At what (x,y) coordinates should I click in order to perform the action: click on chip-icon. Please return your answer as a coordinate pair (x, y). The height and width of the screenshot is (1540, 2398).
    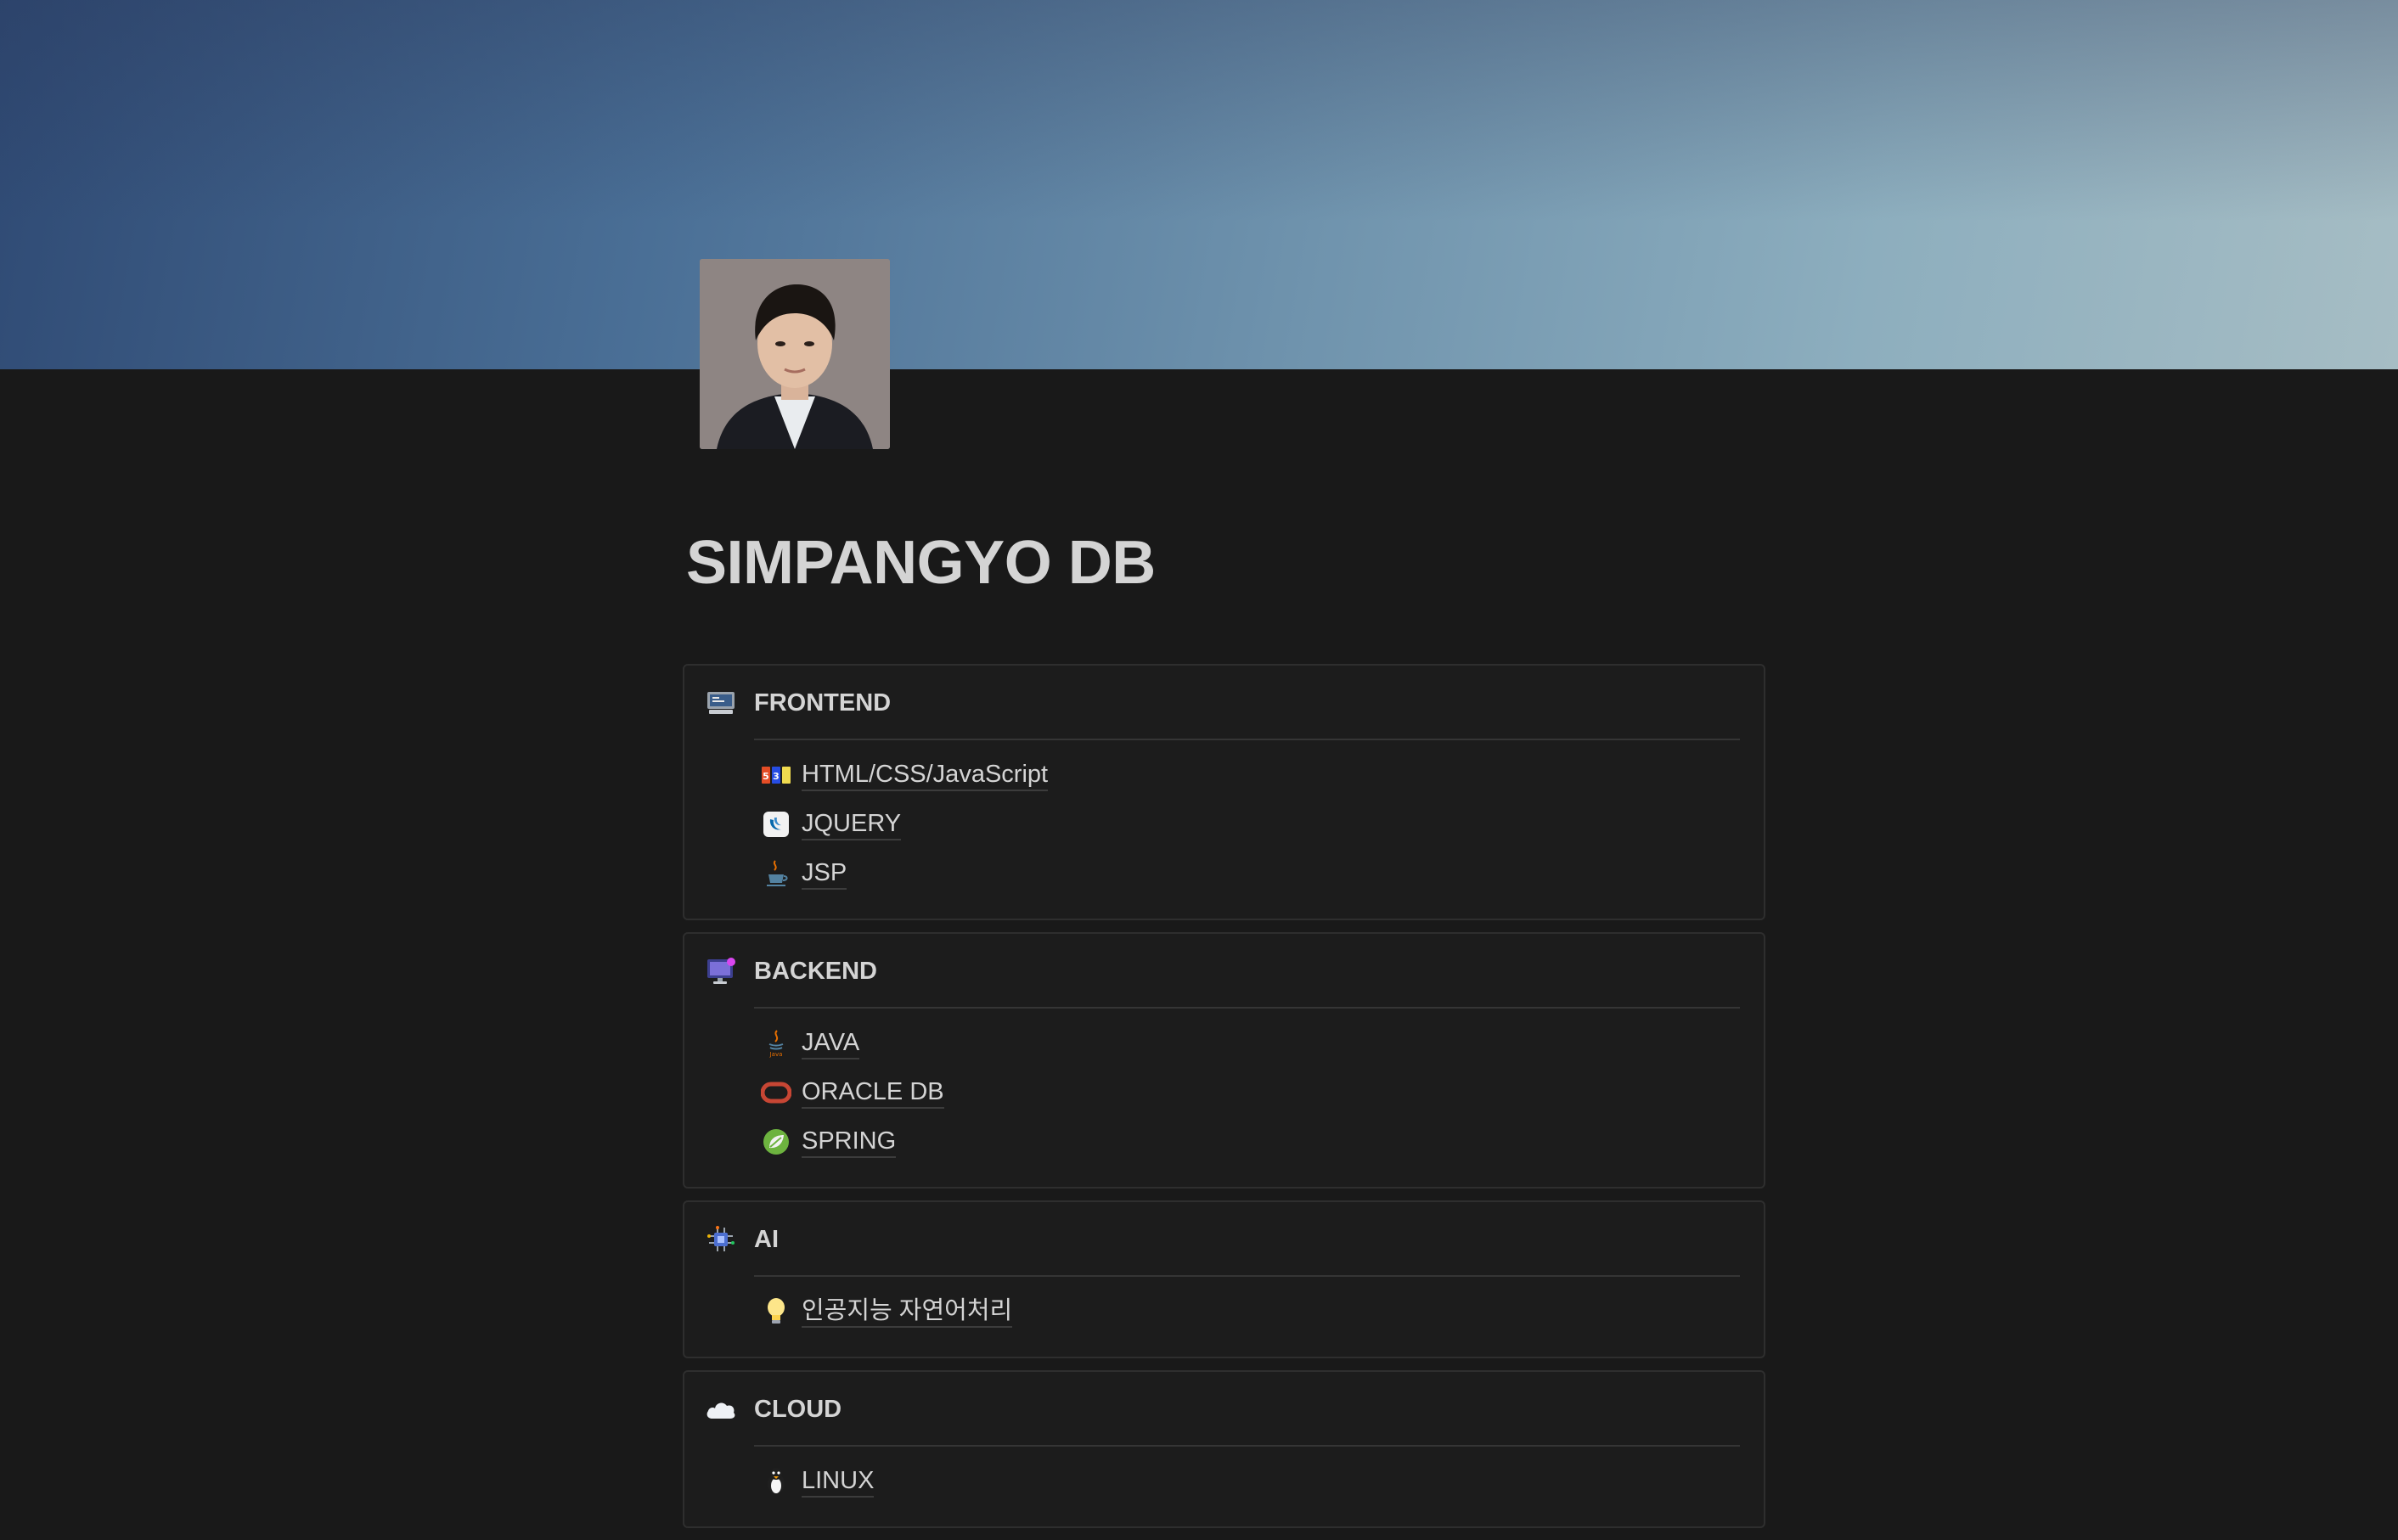
    Looking at the image, I should click on (721, 1239).